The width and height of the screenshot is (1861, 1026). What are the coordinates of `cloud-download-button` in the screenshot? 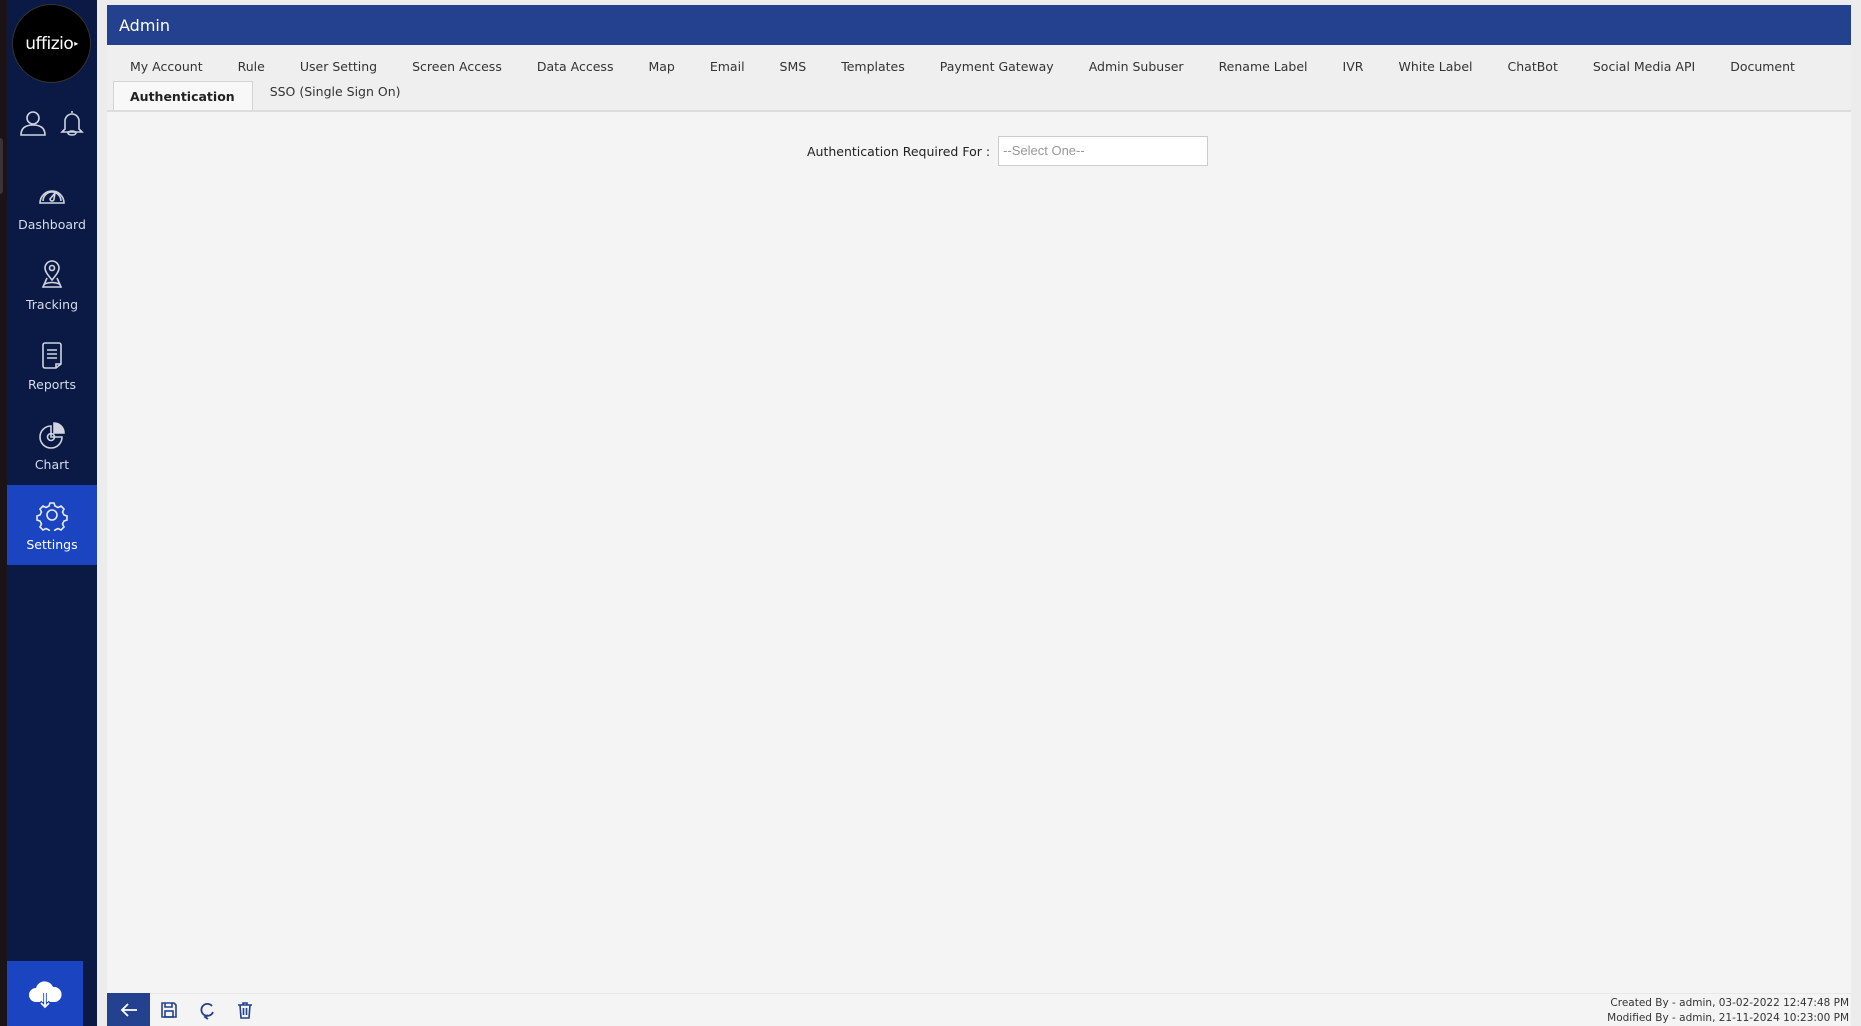 It's located at (45, 993).